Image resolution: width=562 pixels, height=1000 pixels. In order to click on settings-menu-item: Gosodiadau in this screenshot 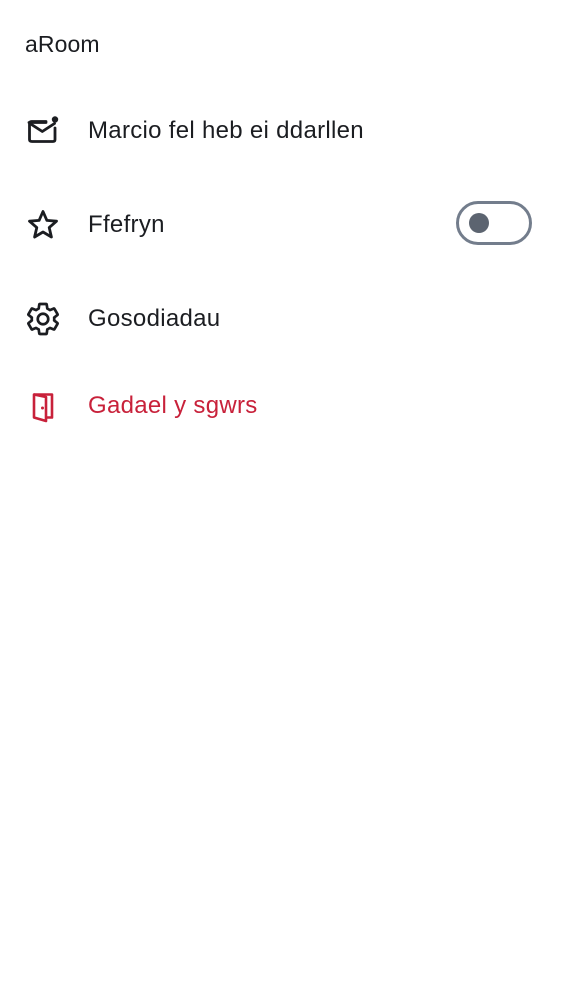, I will do `click(281, 319)`.